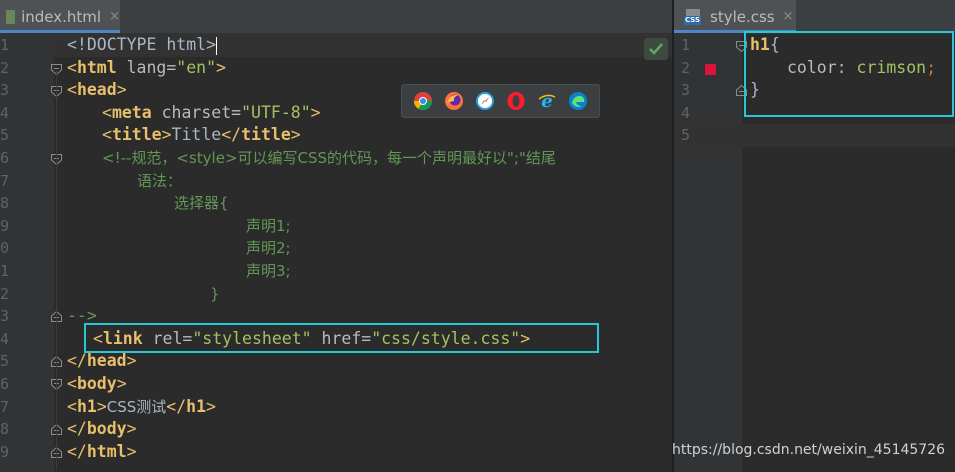 This screenshot has width=955, height=472. Describe the element at coordinates (268, 226) in the screenshot. I see `code-line-9: 声明1;` at that location.